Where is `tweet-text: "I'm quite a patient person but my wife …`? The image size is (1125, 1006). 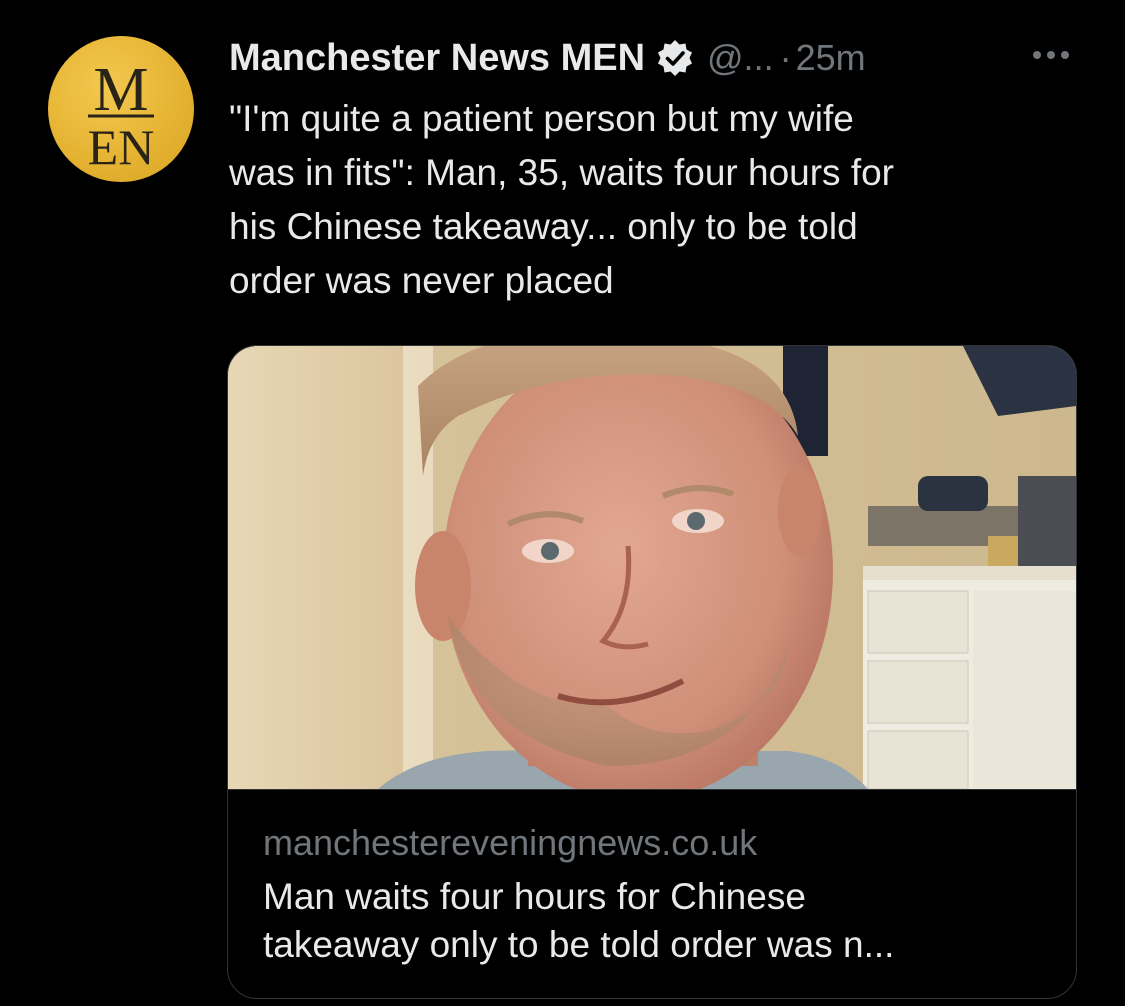 tweet-text: "I'm quite a patient person but my wife … is located at coordinates (562, 199).